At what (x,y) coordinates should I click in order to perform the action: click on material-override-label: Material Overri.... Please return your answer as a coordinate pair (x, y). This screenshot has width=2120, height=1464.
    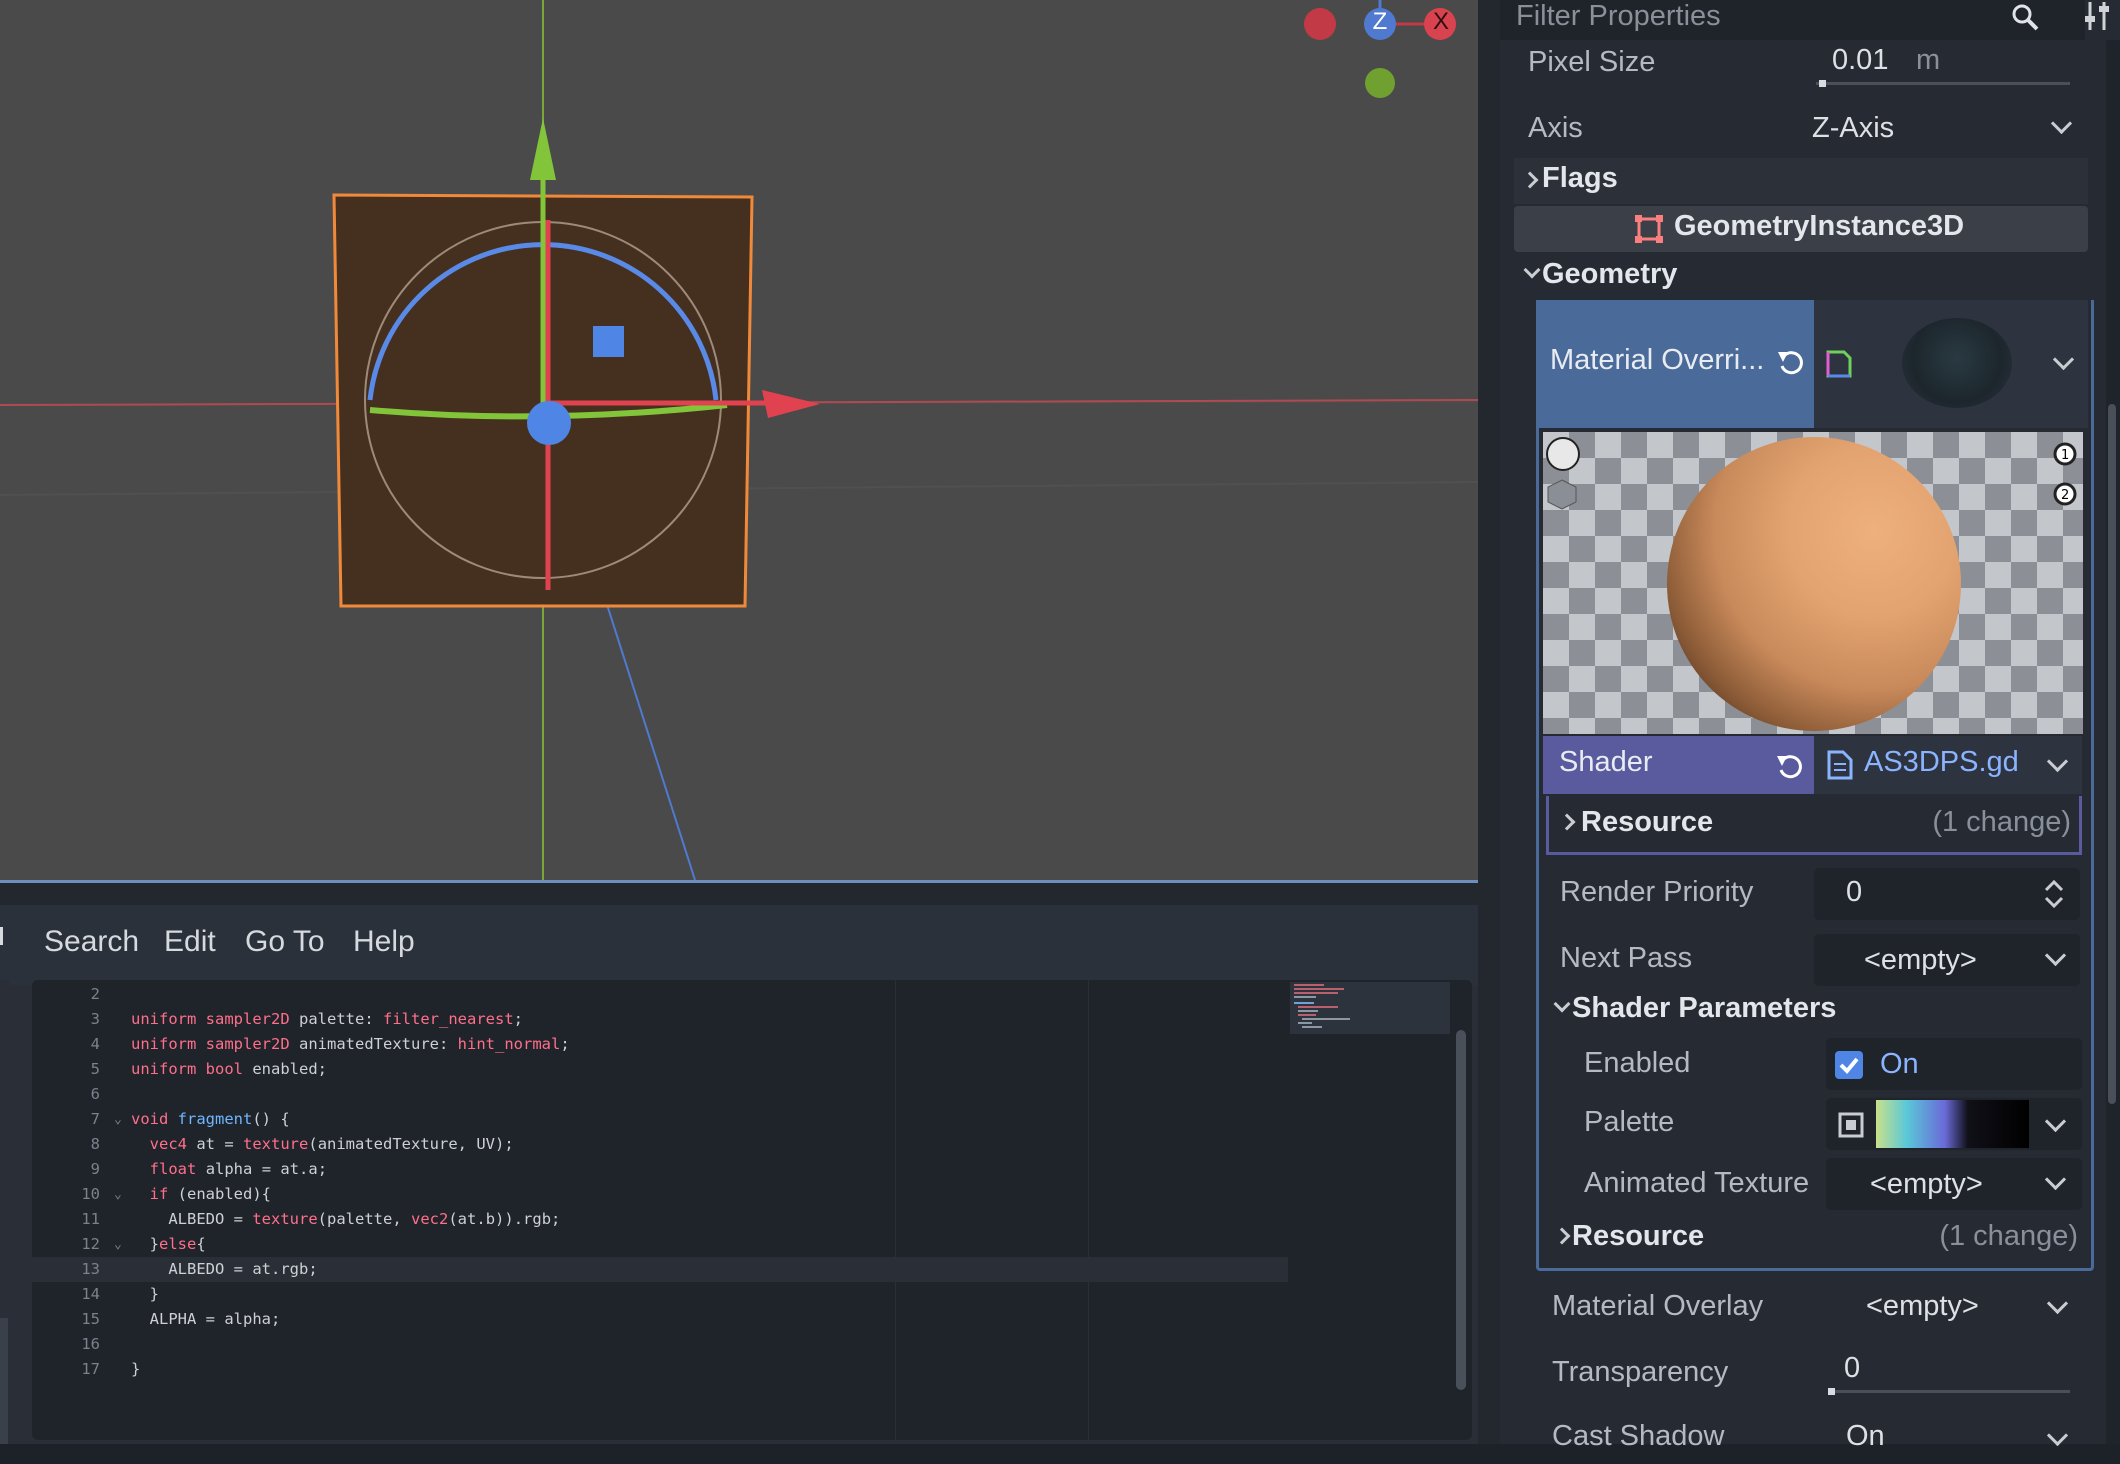
    Looking at the image, I should click on (1657, 360).